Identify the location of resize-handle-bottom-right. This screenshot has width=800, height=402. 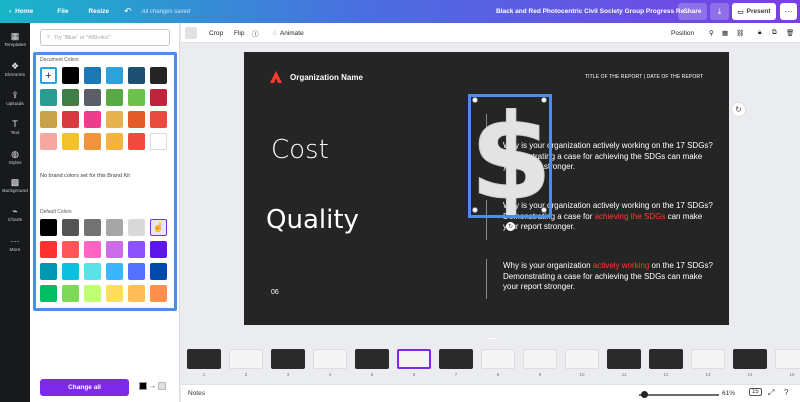
(544, 210).